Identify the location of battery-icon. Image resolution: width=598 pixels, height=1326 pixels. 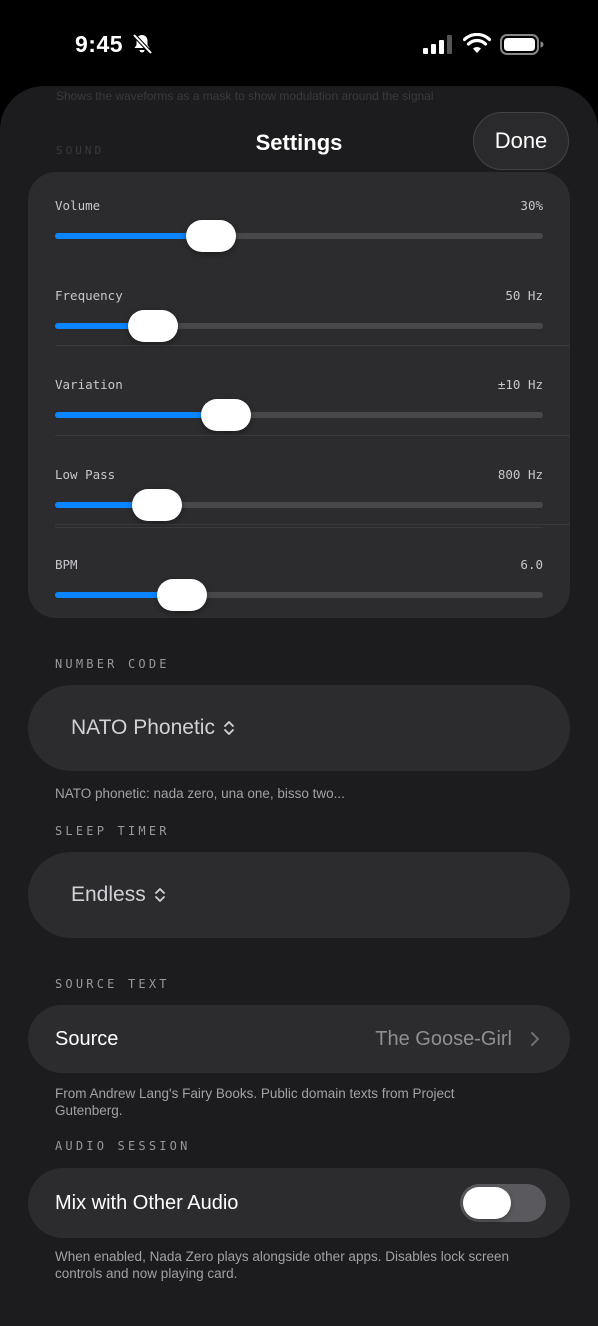
(522, 44).